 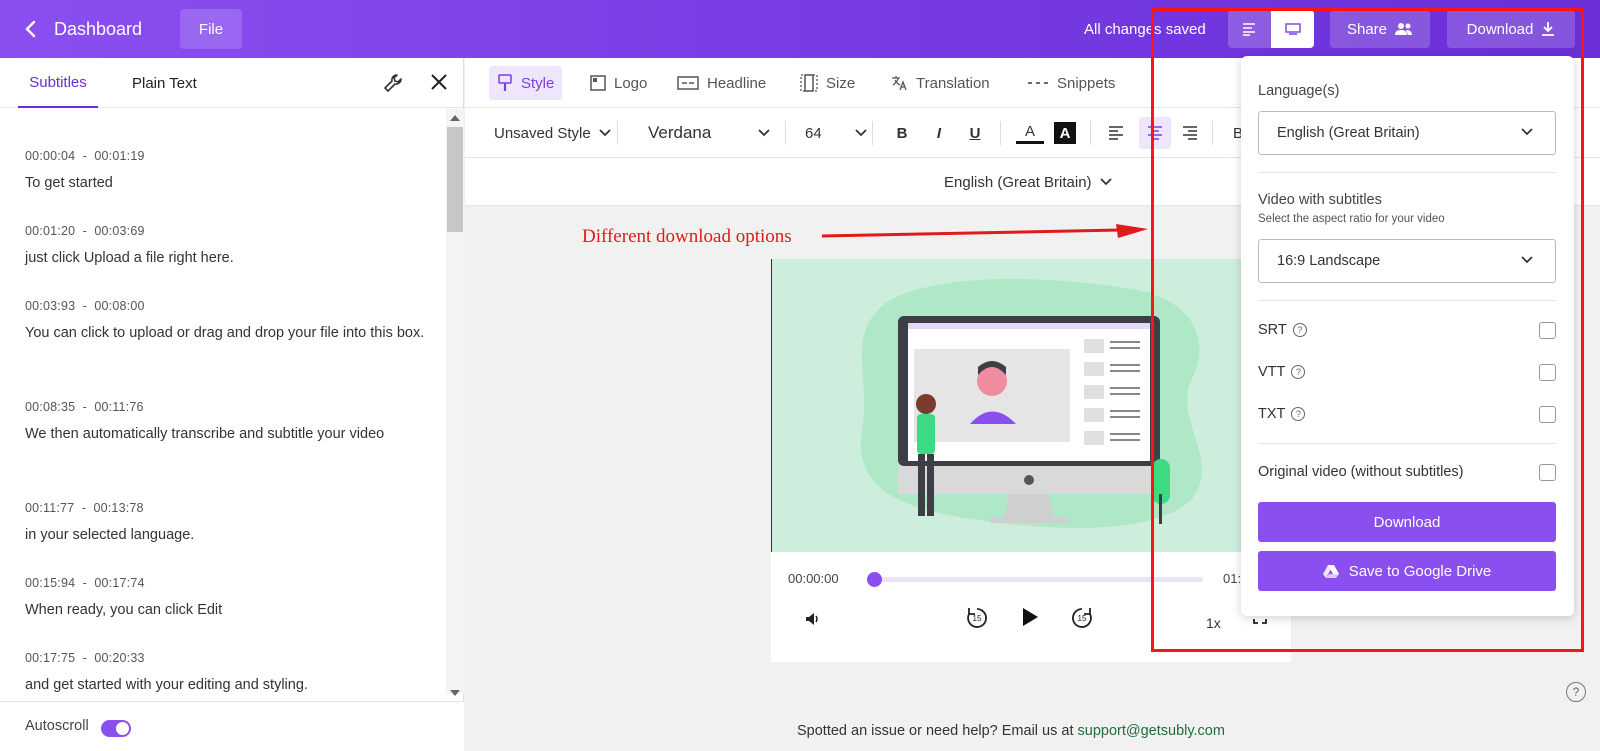 What do you see at coordinates (116, 728) in the screenshot?
I see `autoscroll-toggle` at bounding box center [116, 728].